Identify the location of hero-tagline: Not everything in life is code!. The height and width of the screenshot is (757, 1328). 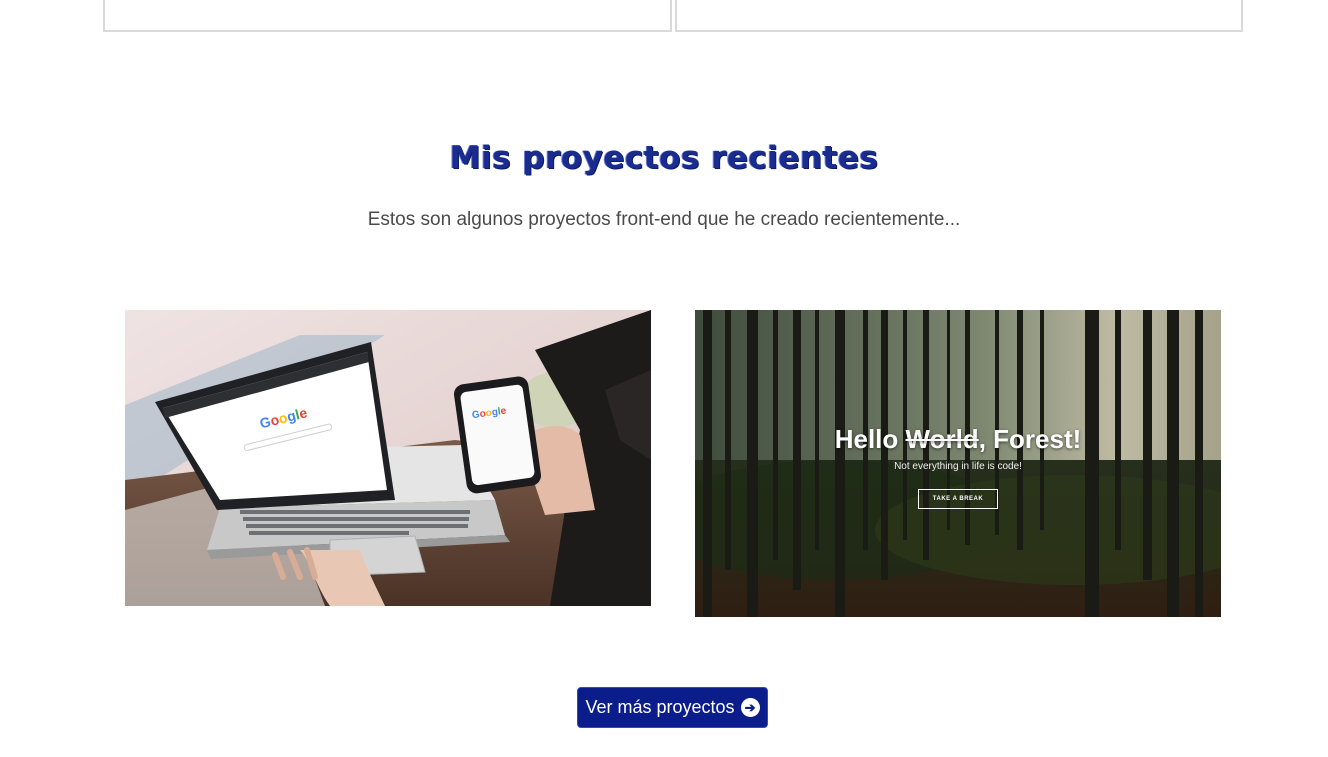
(958, 466).